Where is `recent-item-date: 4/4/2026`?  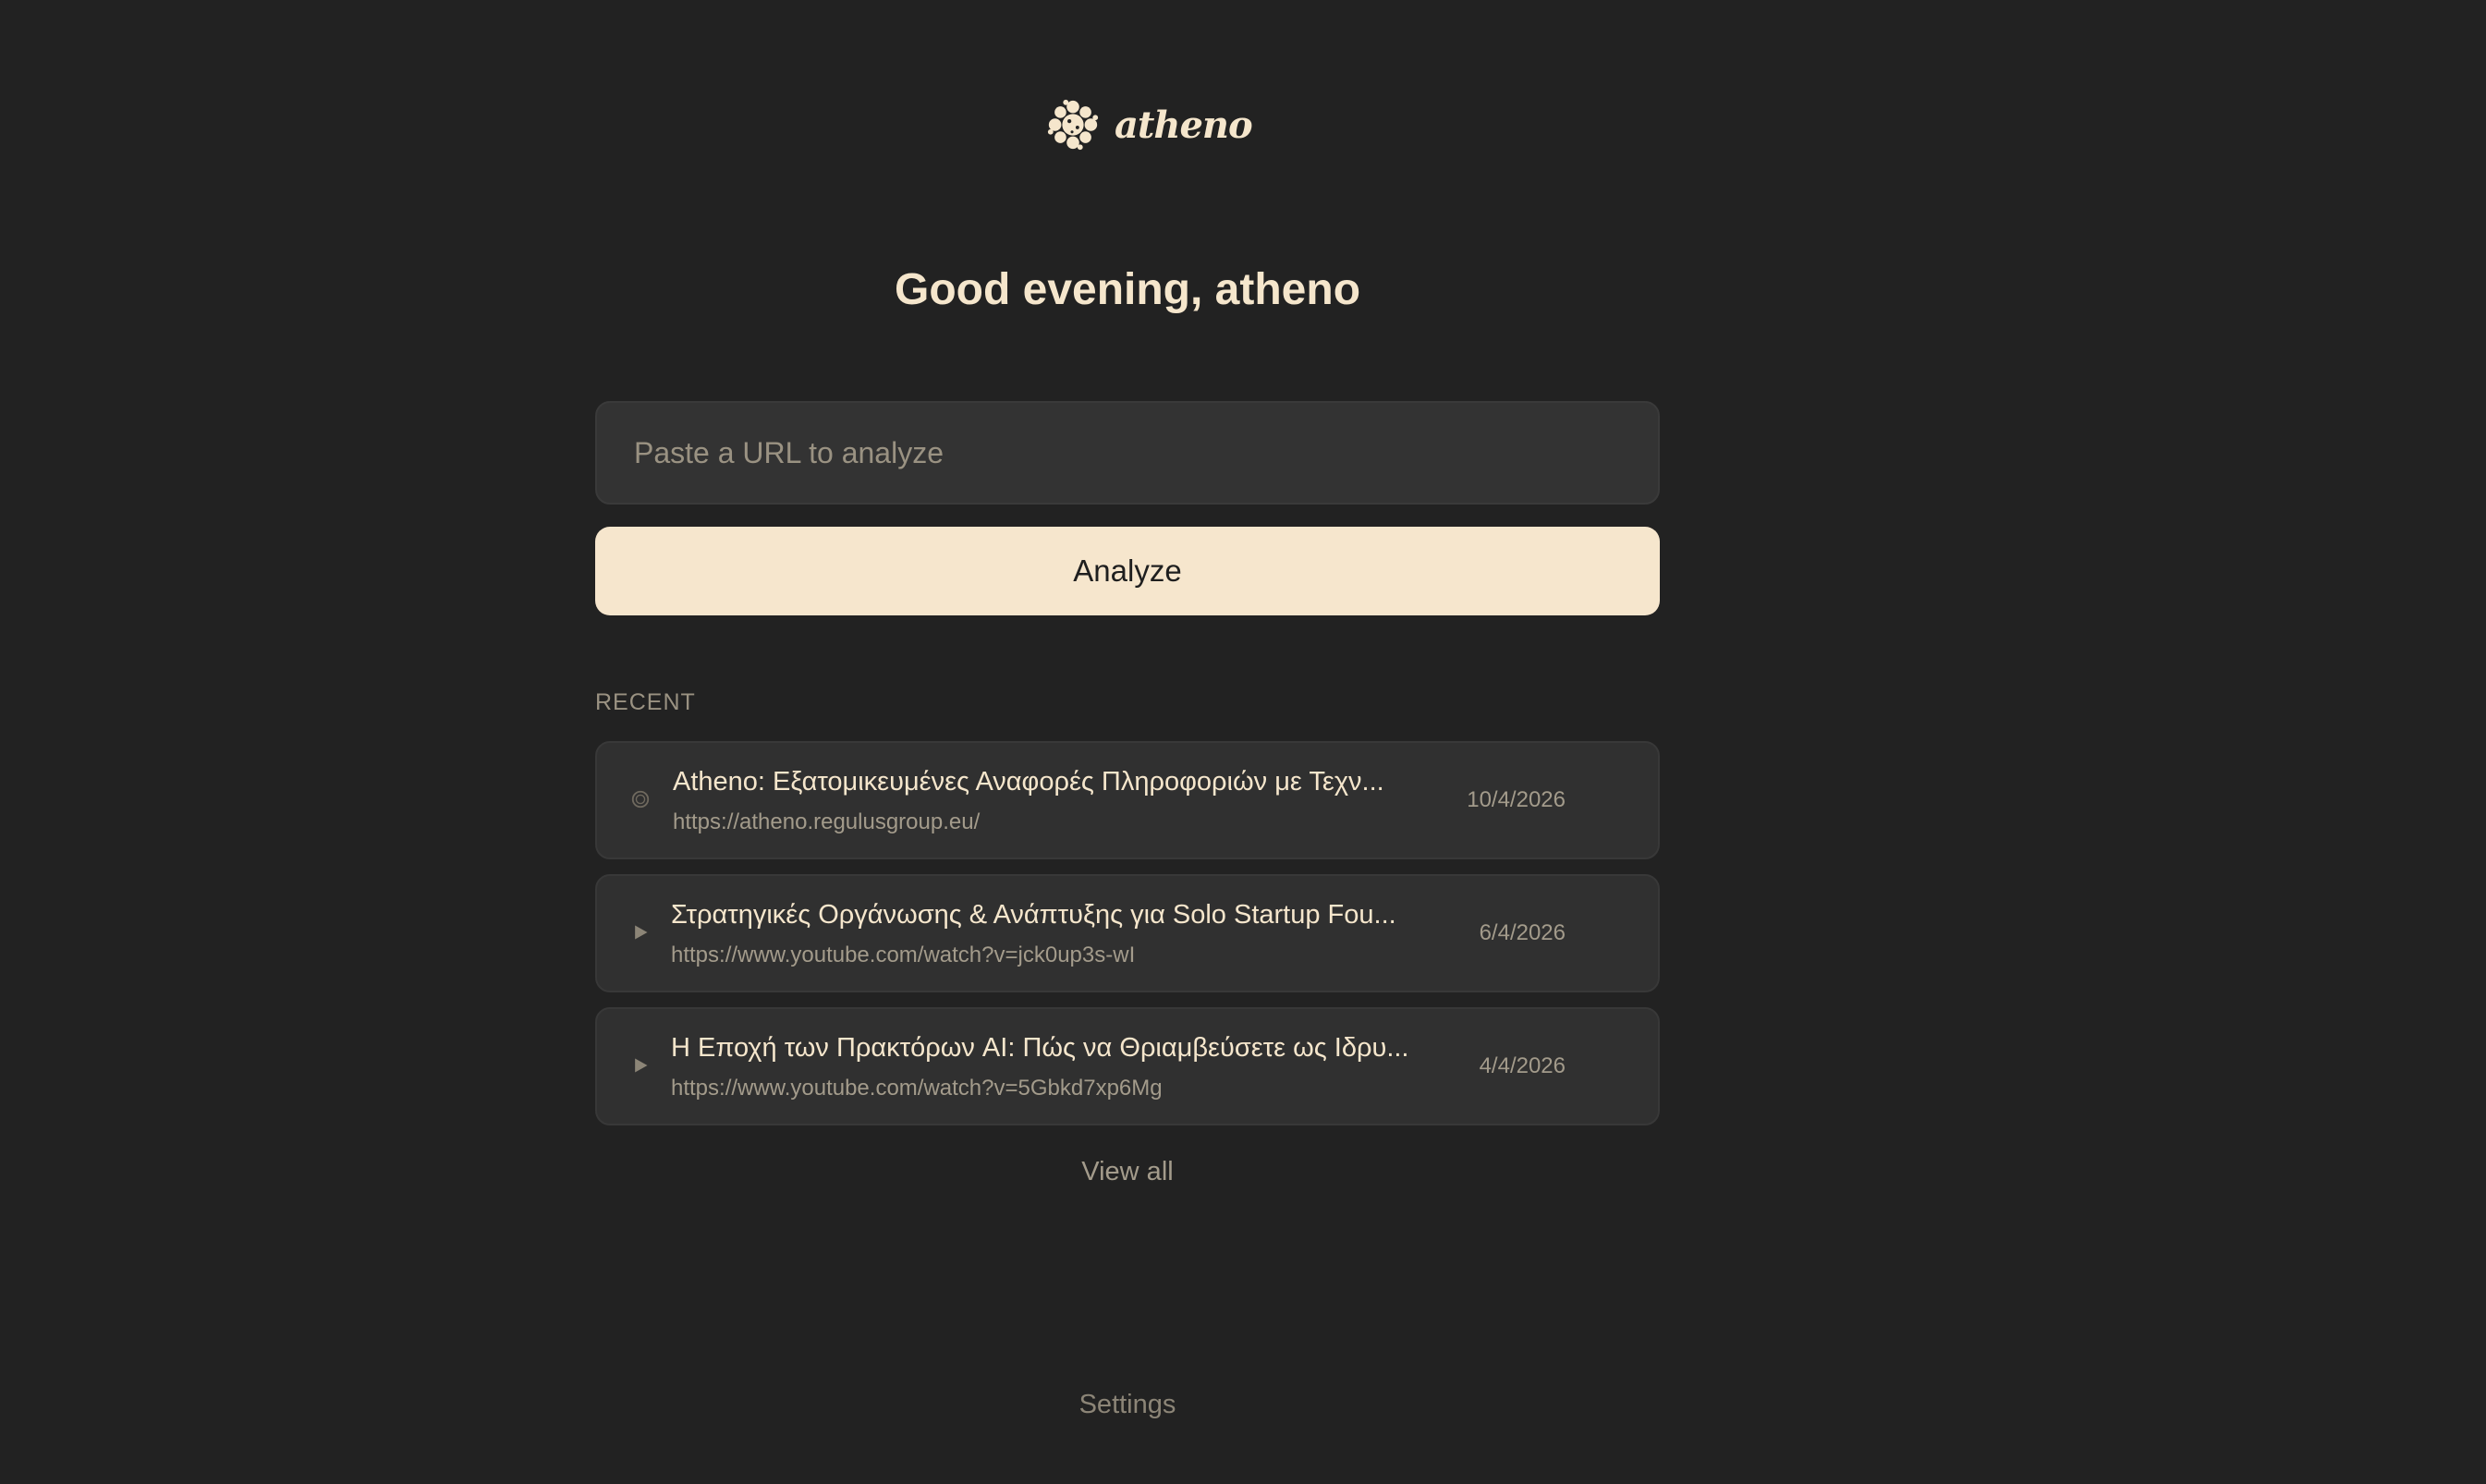 recent-item-date: 4/4/2026 is located at coordinates (1522, 1065).